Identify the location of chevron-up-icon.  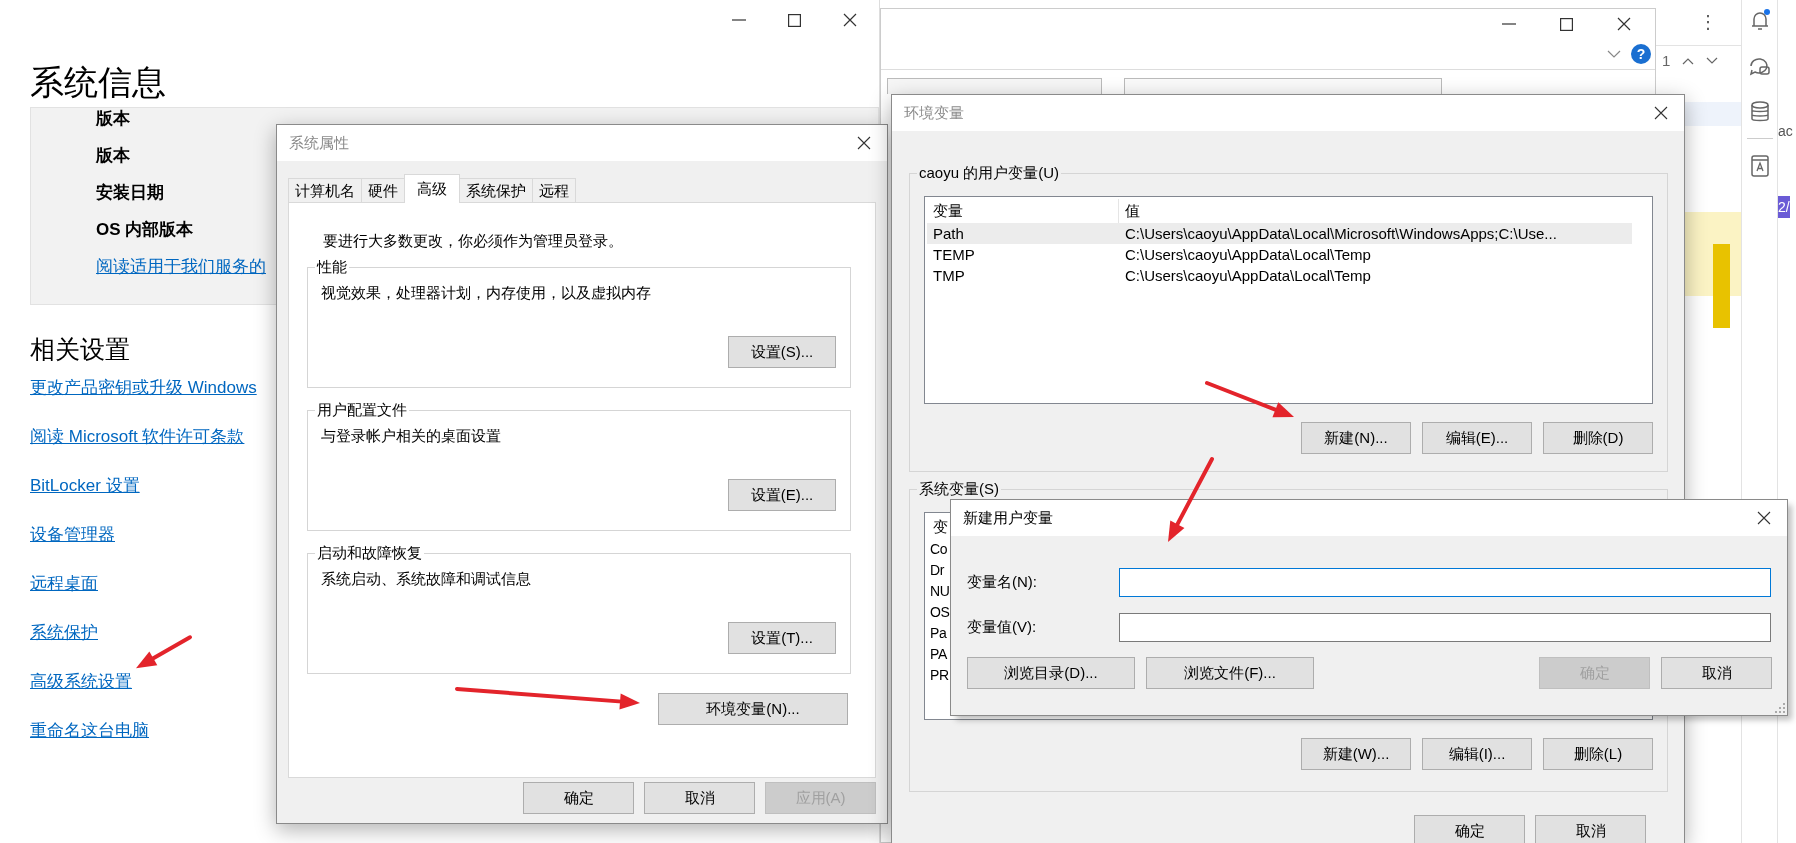
(1688, 61).